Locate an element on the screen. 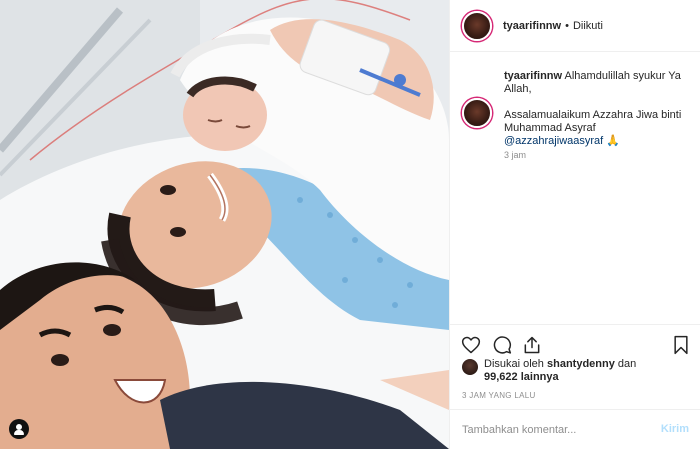 The image size is (700, 449). caption-avatar-icon is located at coordinates (477, 113).